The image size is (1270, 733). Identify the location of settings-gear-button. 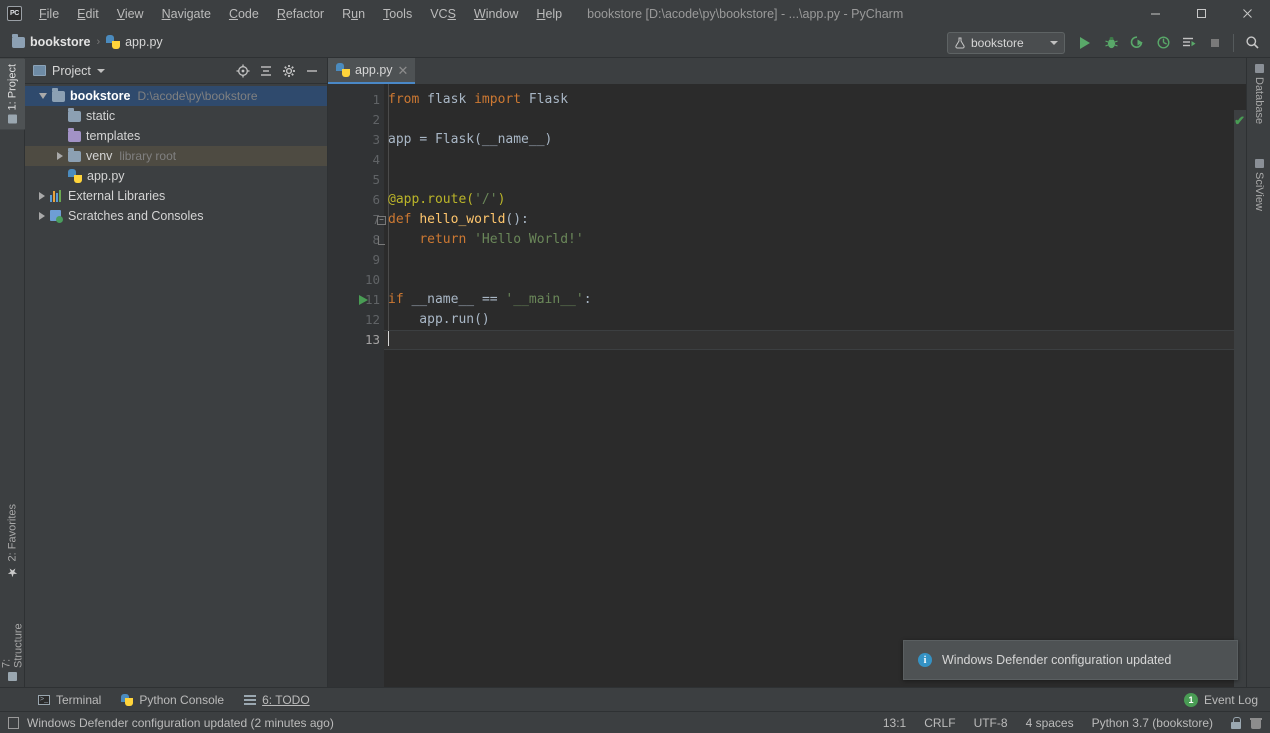
(289, 71).